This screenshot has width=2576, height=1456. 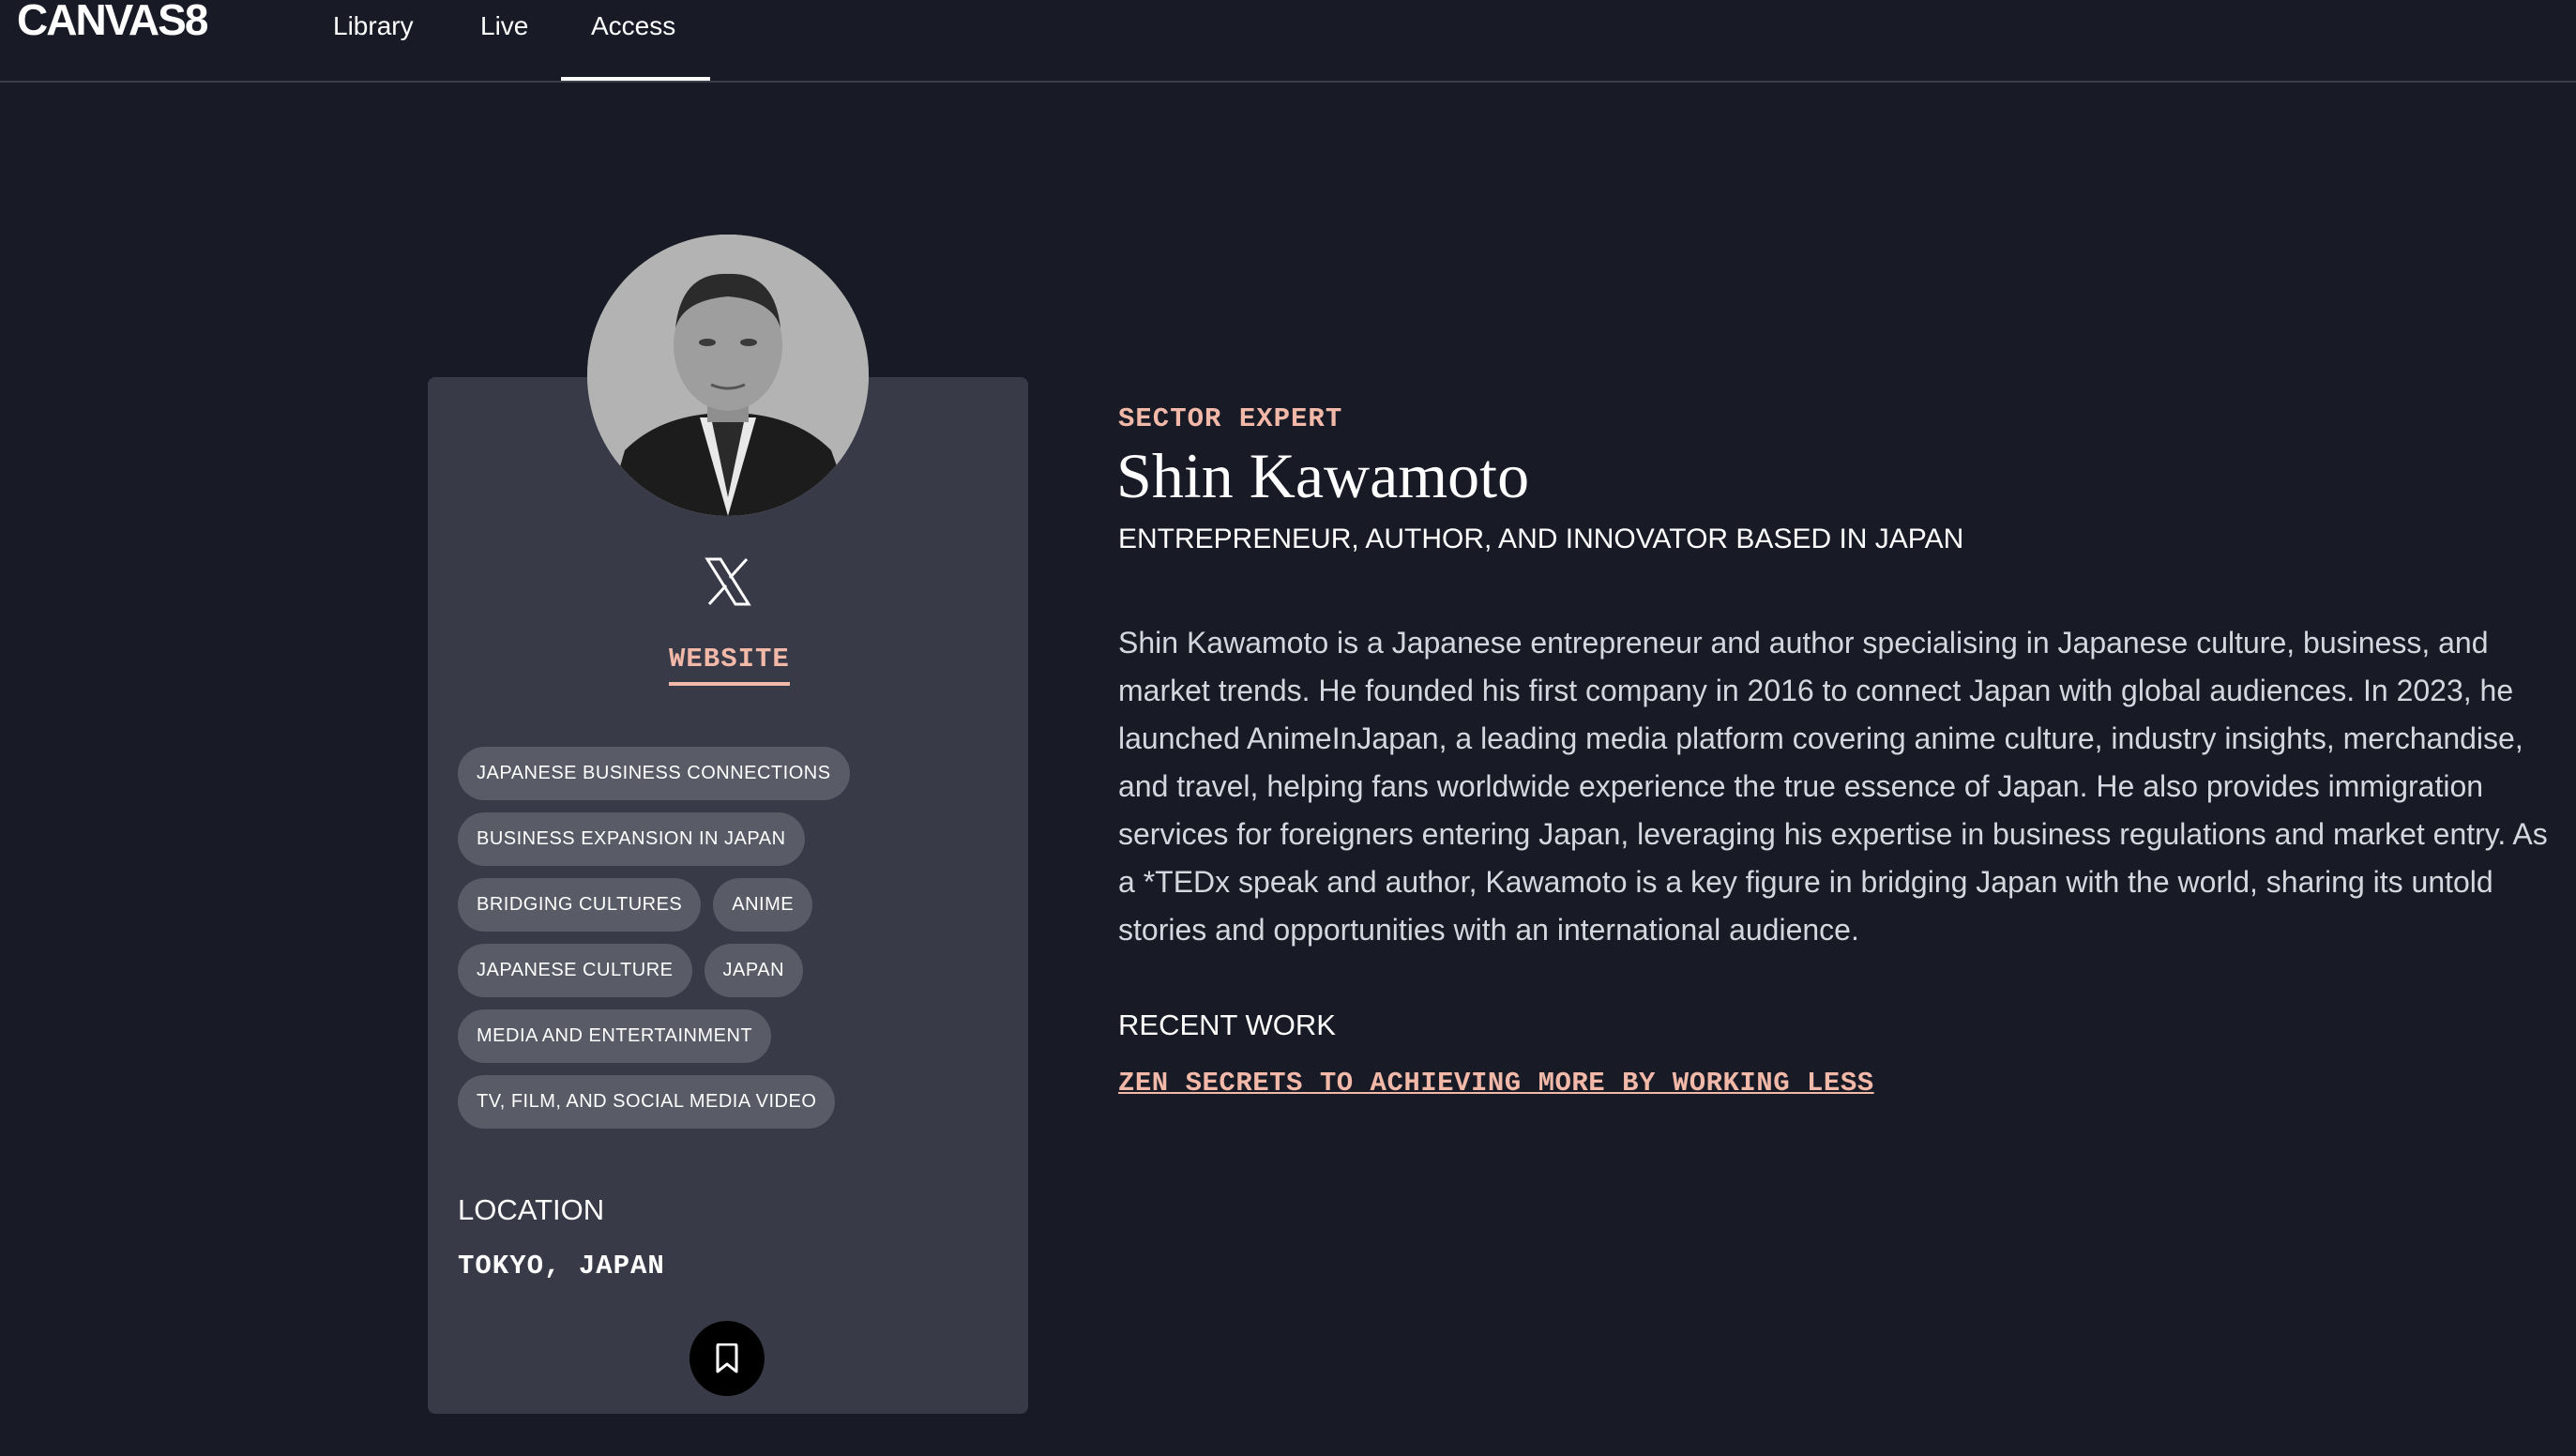 I want to click on active-tab-indicator, so click(x=635, y=79).